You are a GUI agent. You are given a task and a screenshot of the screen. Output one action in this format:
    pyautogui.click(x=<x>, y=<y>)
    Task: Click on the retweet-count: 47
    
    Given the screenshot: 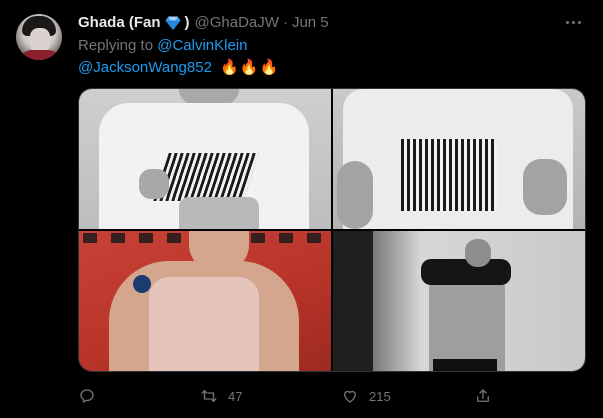 What is the action you would take?
    pyautogui.click(x=235, y=396)
    